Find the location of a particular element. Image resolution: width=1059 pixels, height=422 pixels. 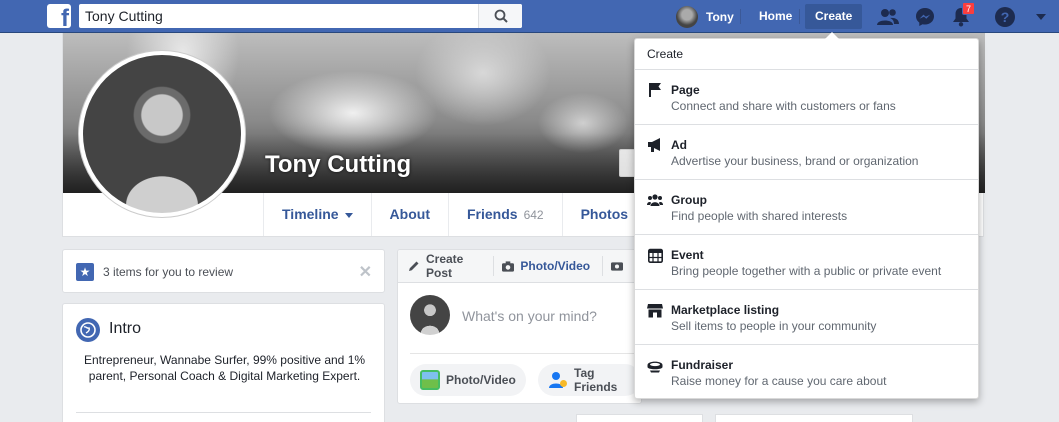

close-icon: ✕ is located at coordinates (365, 272).